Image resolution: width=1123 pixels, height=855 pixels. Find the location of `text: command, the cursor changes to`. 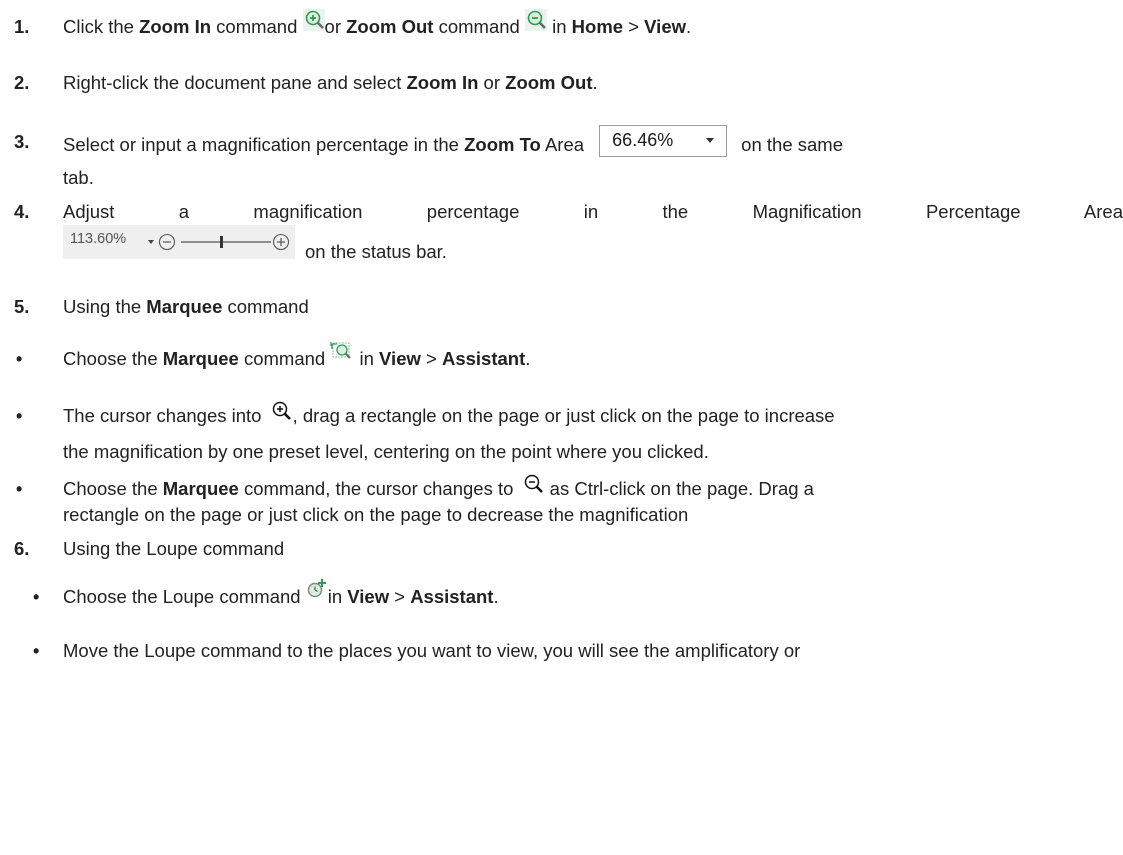

text: command, the cursor changes to is located at coordinates (378, 488).